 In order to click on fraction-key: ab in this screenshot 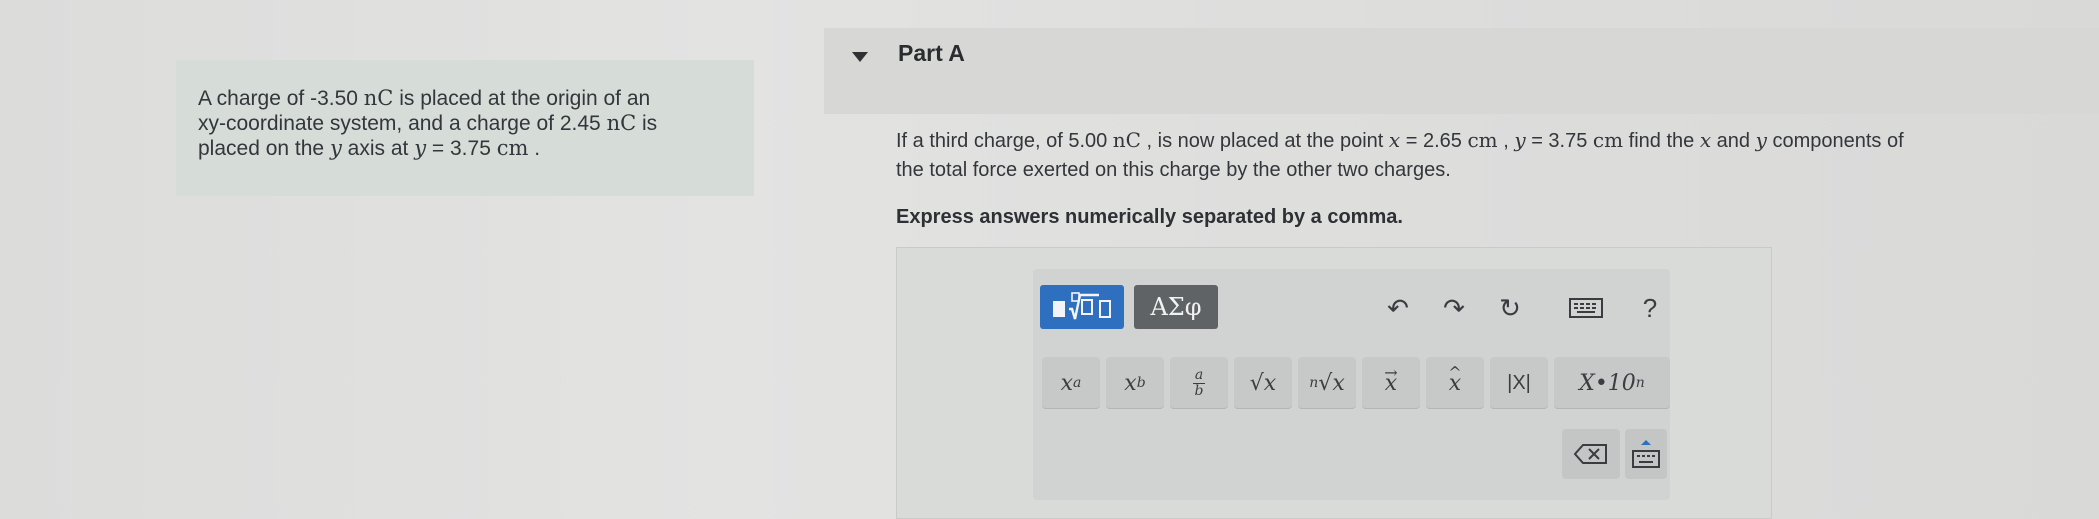, I will do `click(1199, 383)`.